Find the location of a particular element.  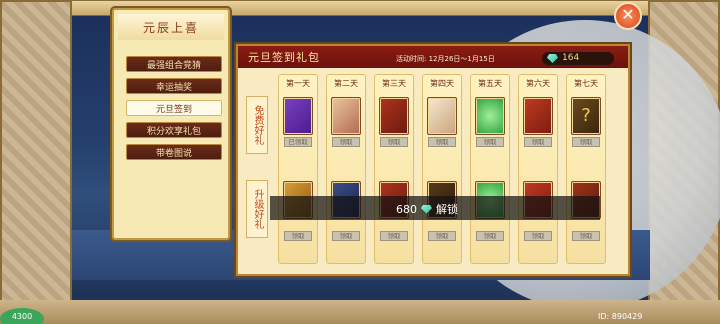

left-pillar is located at coordinates (36, 162).